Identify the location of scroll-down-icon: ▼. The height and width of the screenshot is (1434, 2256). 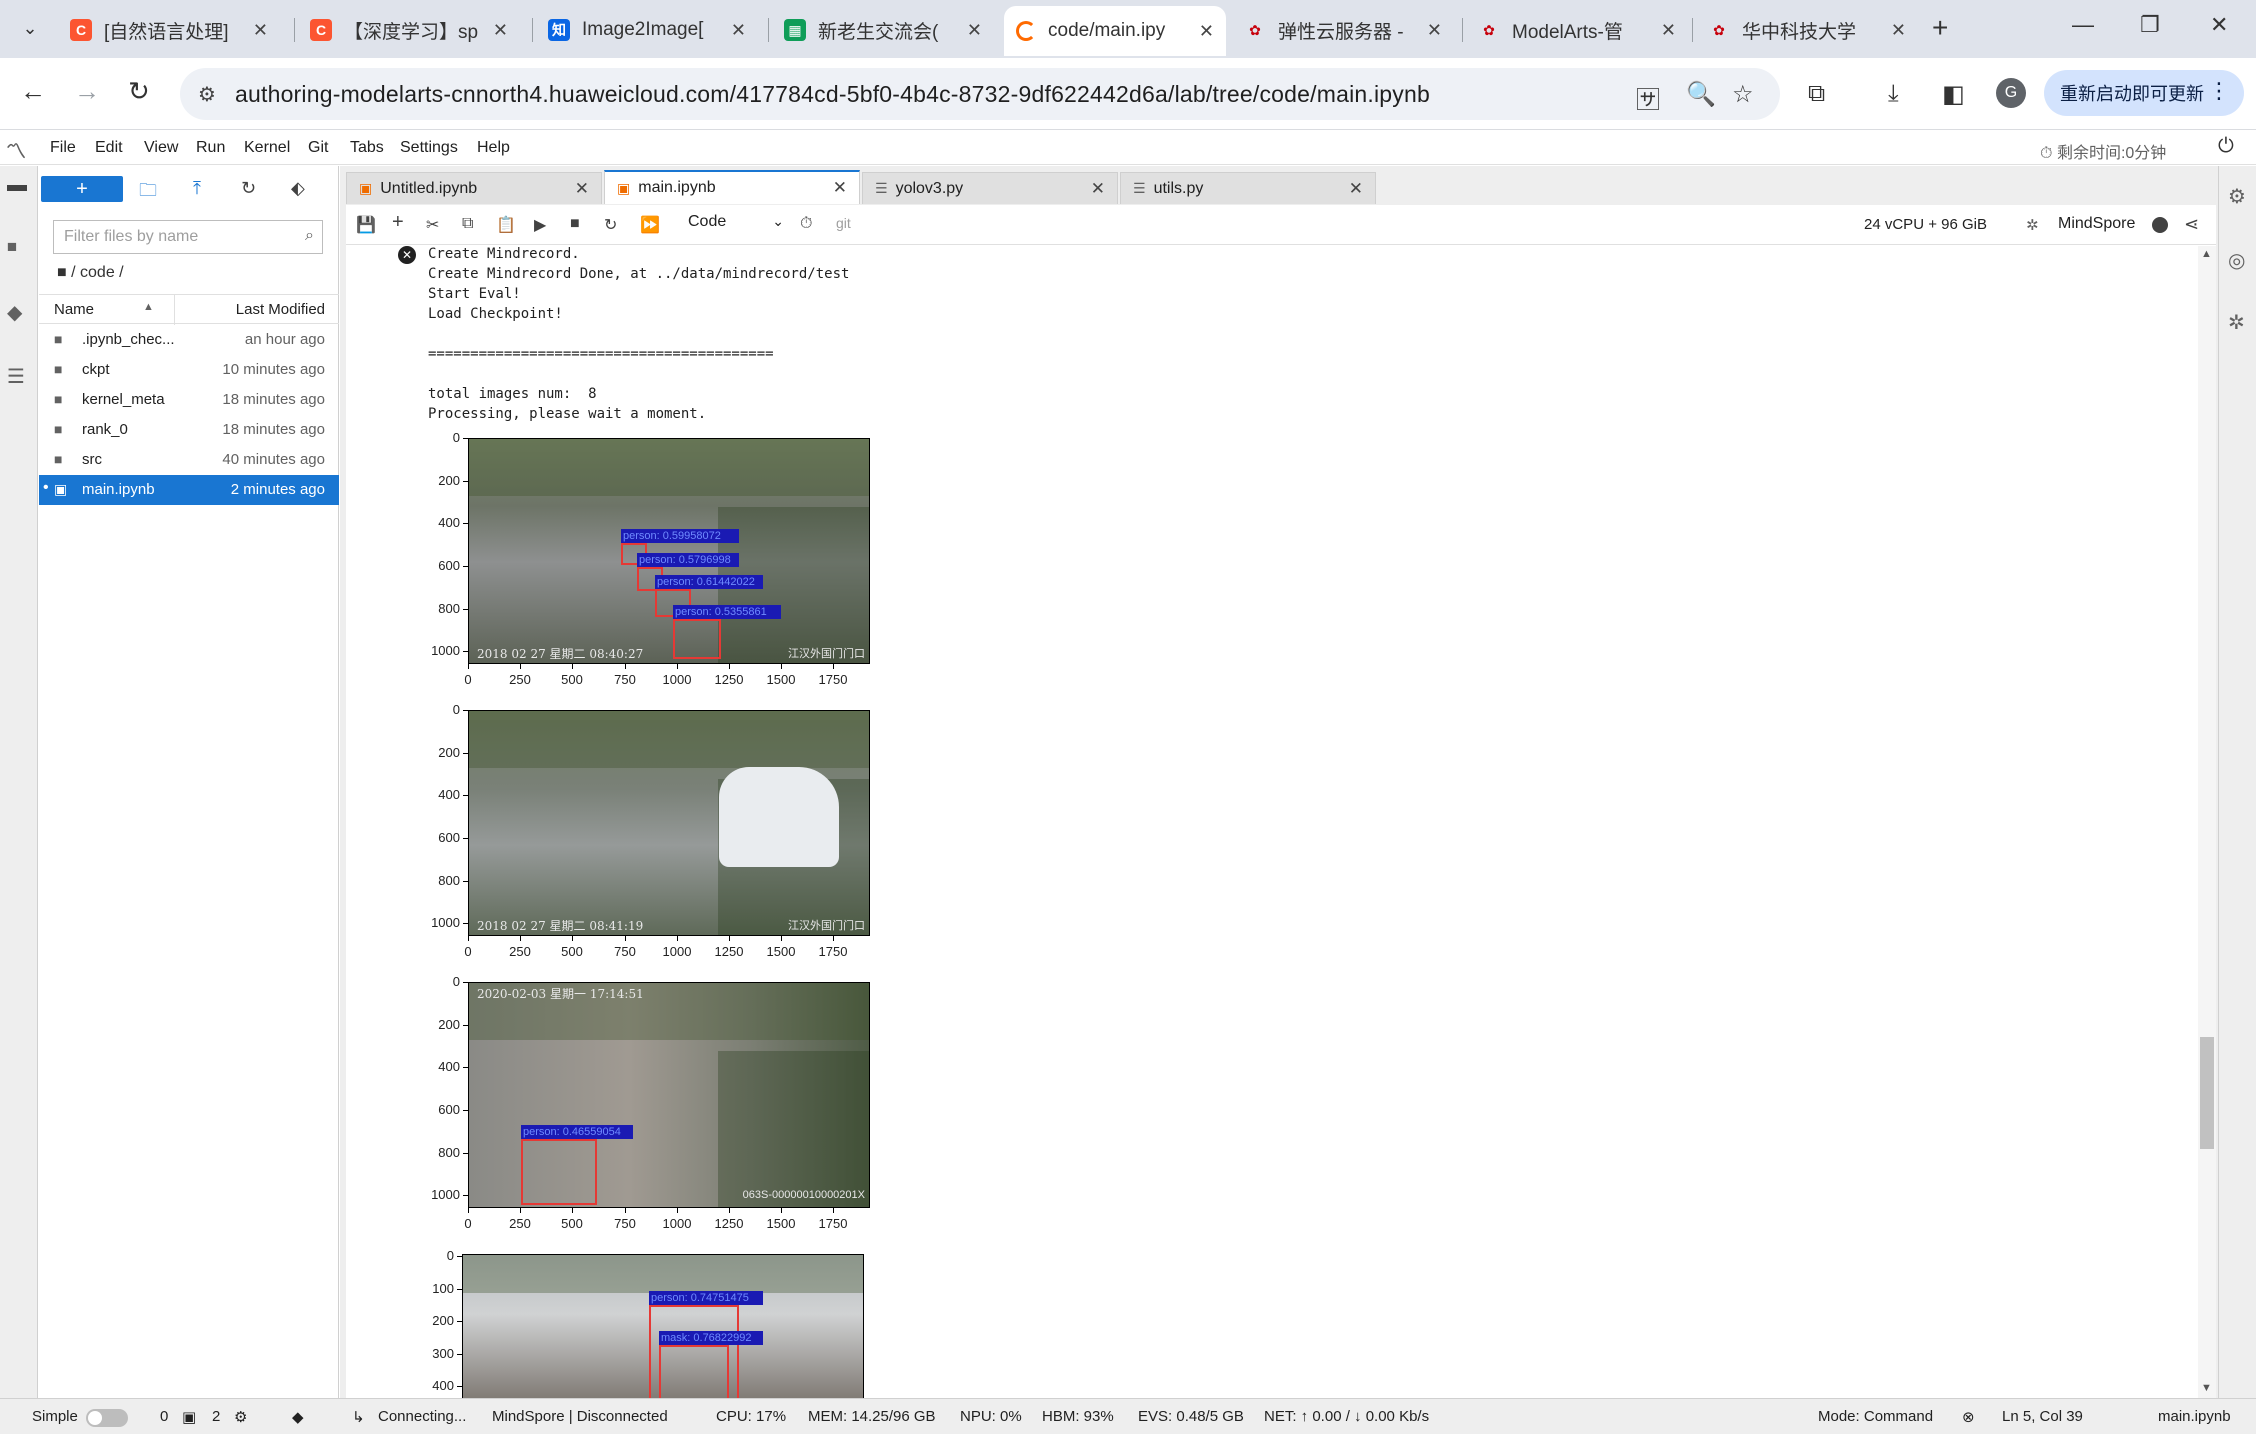
(2206, 1388).